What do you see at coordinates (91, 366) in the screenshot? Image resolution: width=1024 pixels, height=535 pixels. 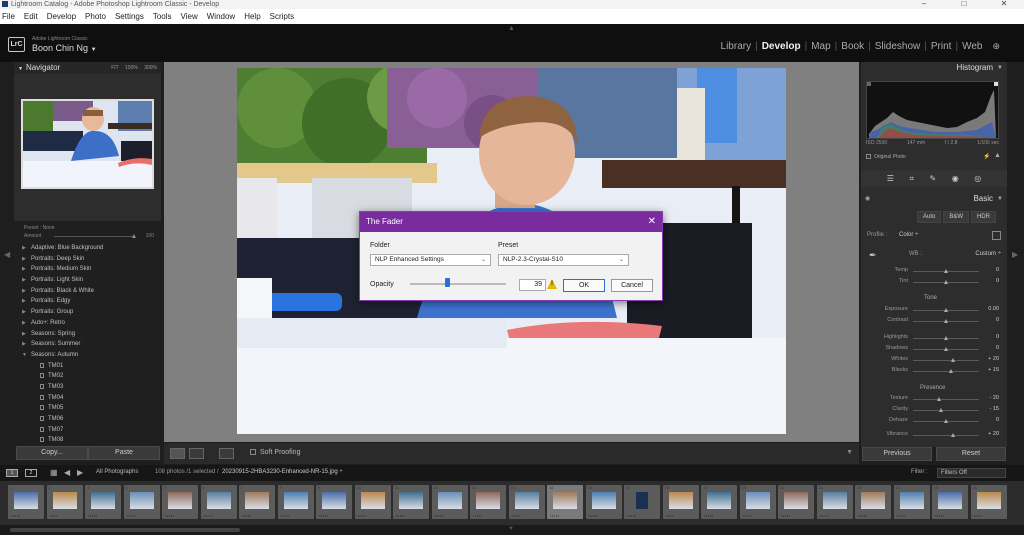 I see `preset-item: TM01` at bounding box center [91, 366].